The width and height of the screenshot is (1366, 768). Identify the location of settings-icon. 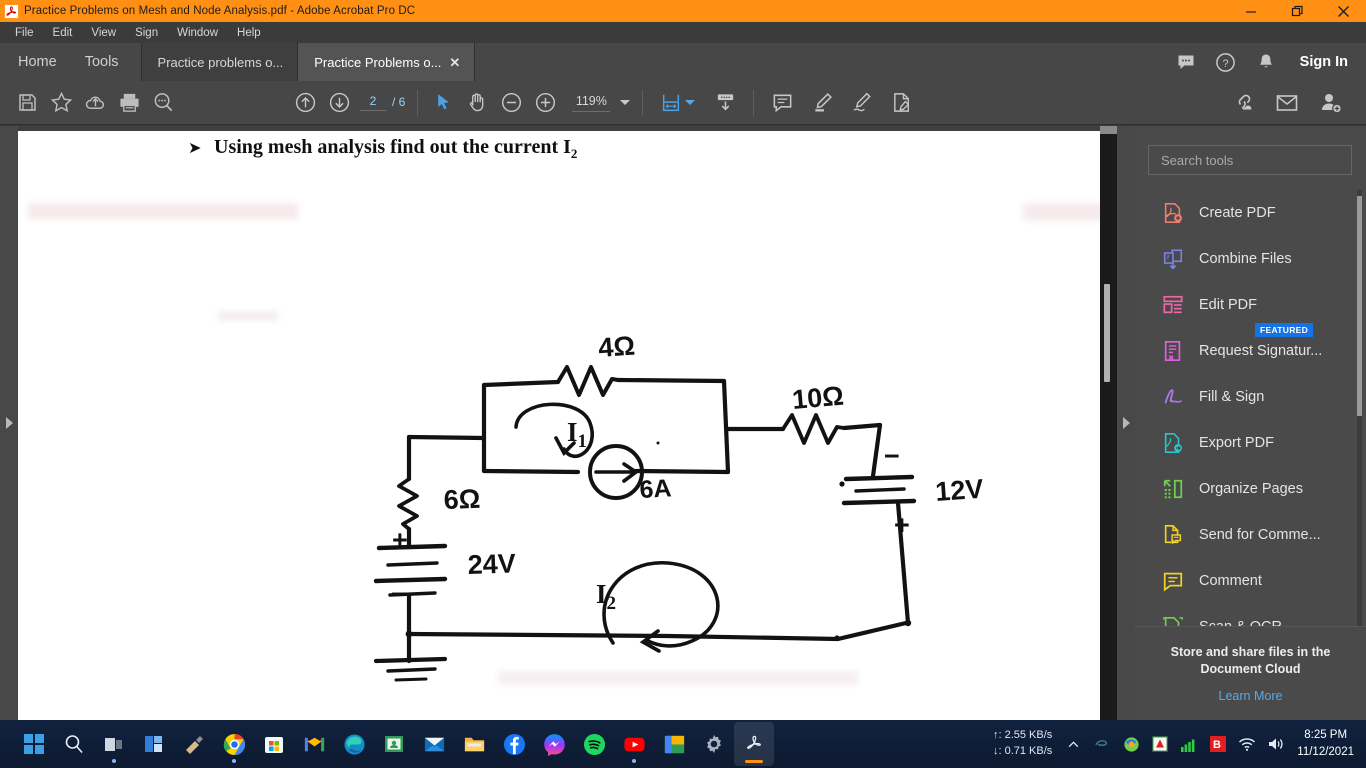
(714, 744).